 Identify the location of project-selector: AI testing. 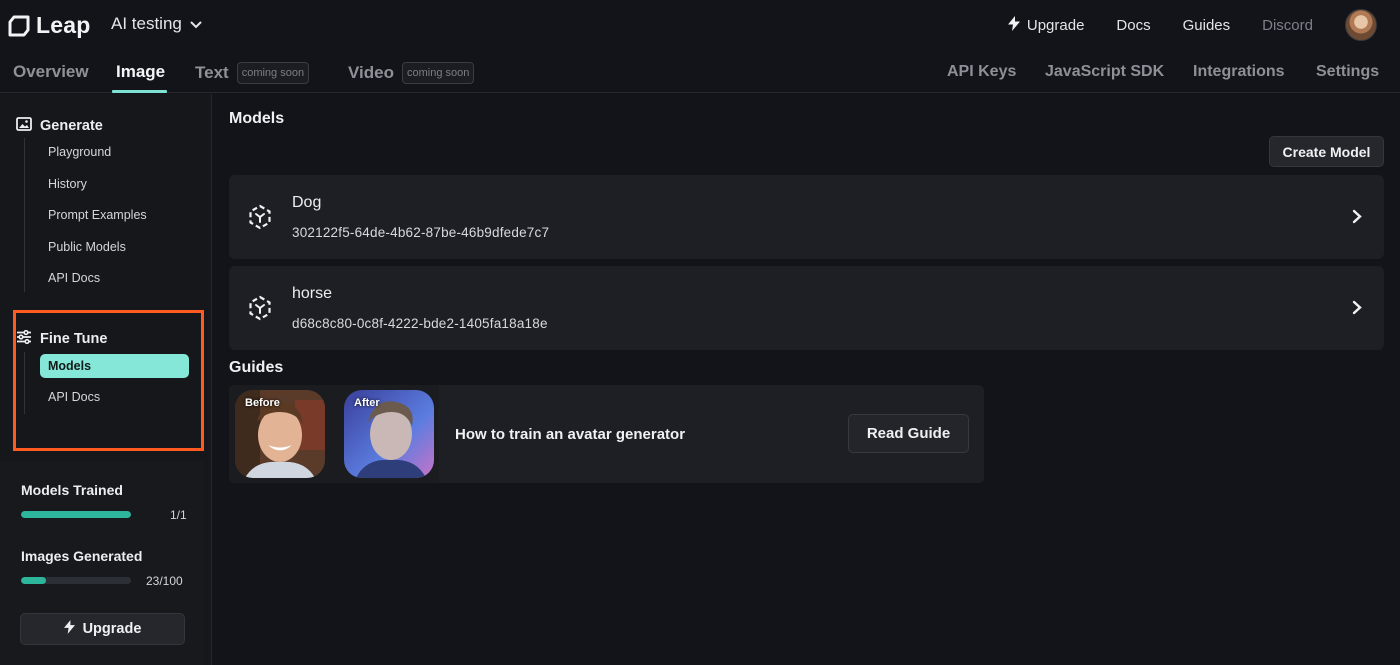
(156, 24).